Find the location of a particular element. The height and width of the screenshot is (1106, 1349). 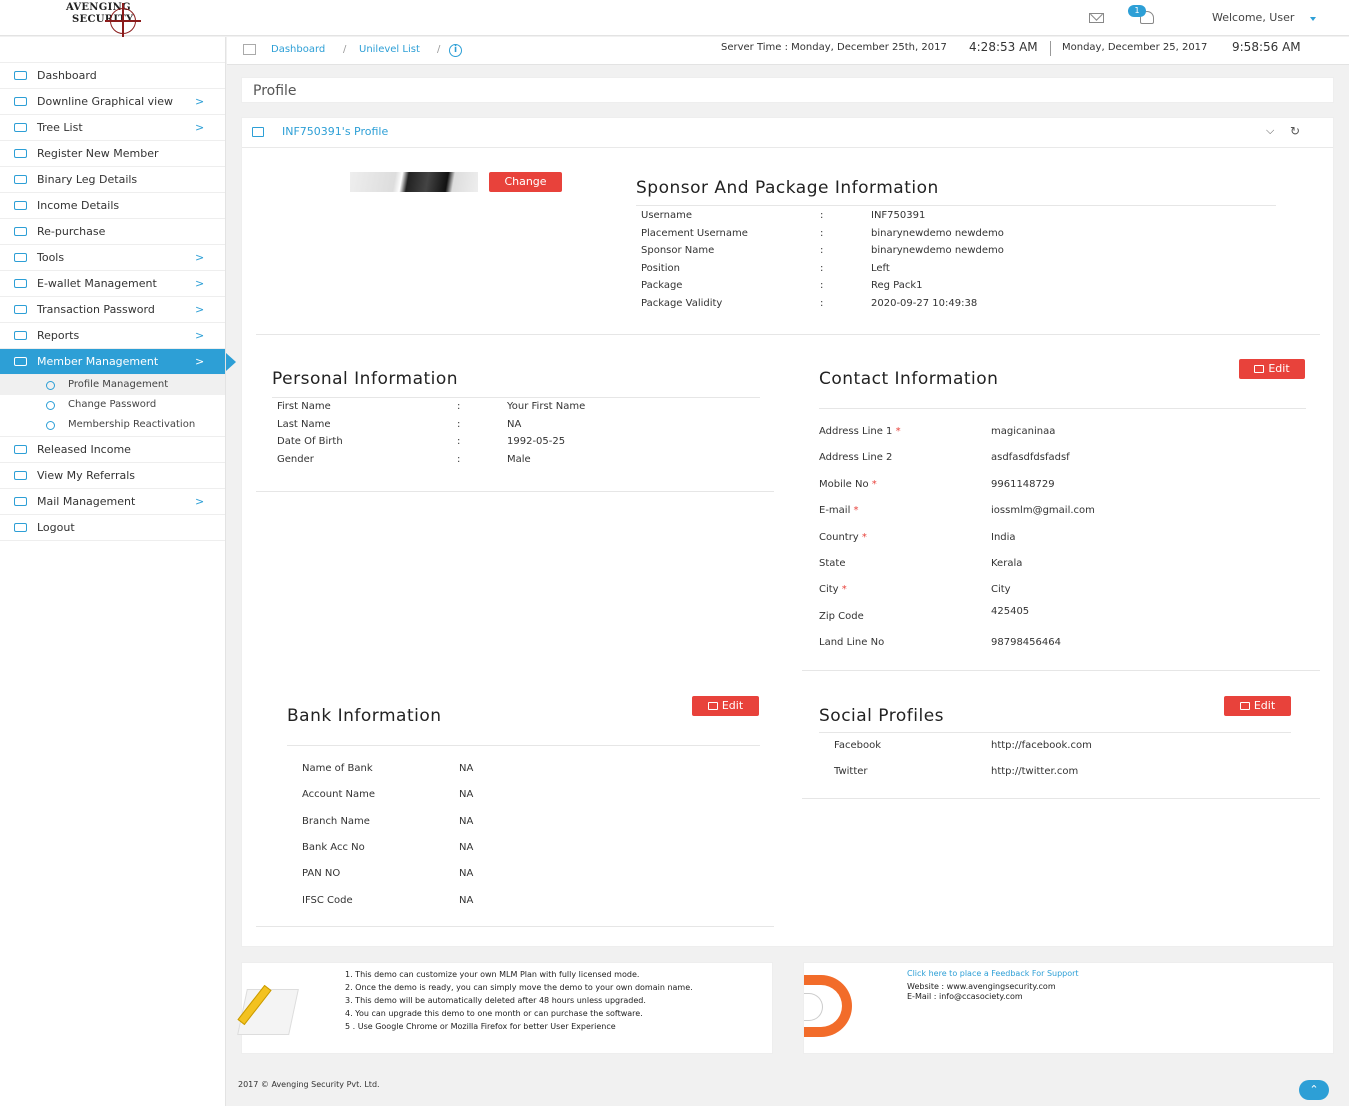

bank-label-branch-name: Branch Name is located at coordinates (336, 821).